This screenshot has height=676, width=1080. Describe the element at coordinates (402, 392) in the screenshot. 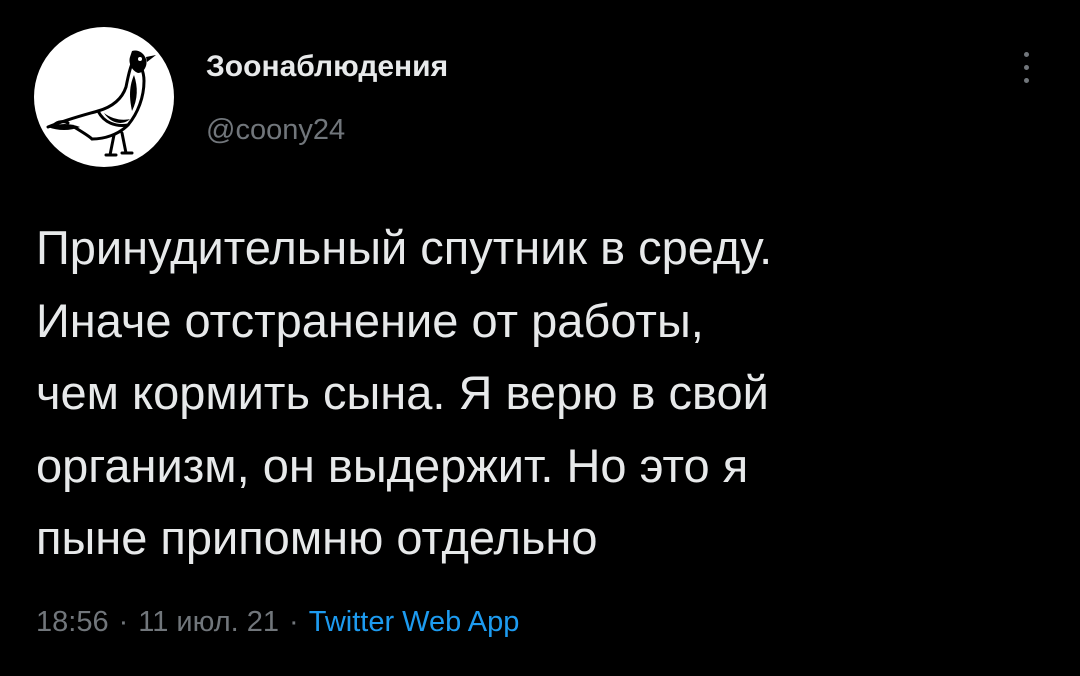

I see `tweet-text-line: чем кормить сына. Я верю в свой` at that location.